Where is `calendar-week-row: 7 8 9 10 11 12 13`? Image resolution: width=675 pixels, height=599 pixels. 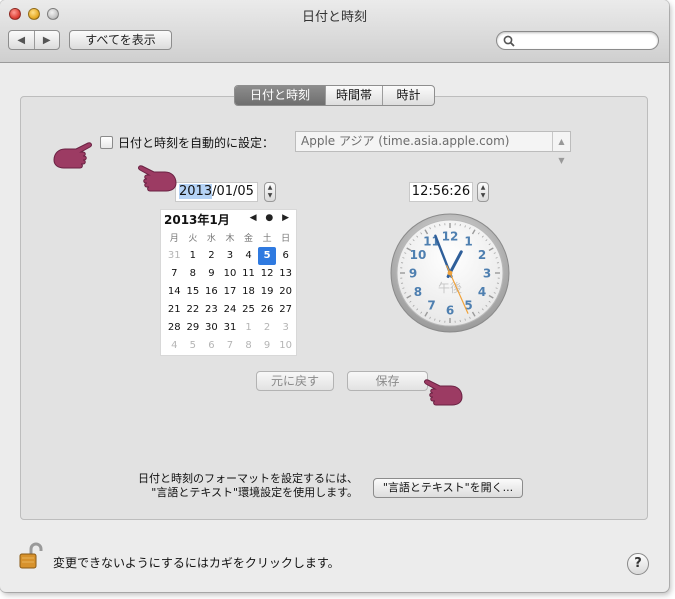
calendar-week-row: 7 8 9 10 11 12 13 is located at coordinates (230, 274).